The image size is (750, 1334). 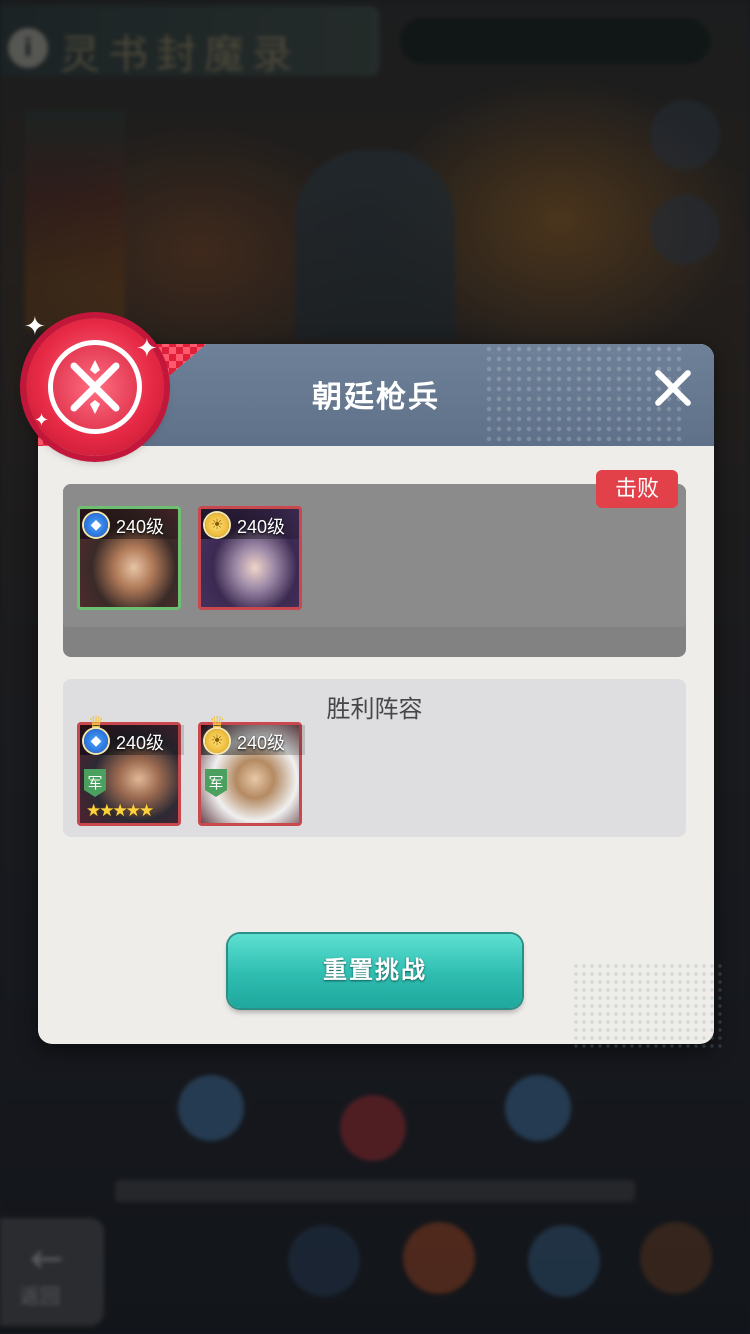 What do you see at coordinates (374, 709) in the screenshot?
I see `victory-lineup-title: 胜利阵容` at bounding box center [374, 709].